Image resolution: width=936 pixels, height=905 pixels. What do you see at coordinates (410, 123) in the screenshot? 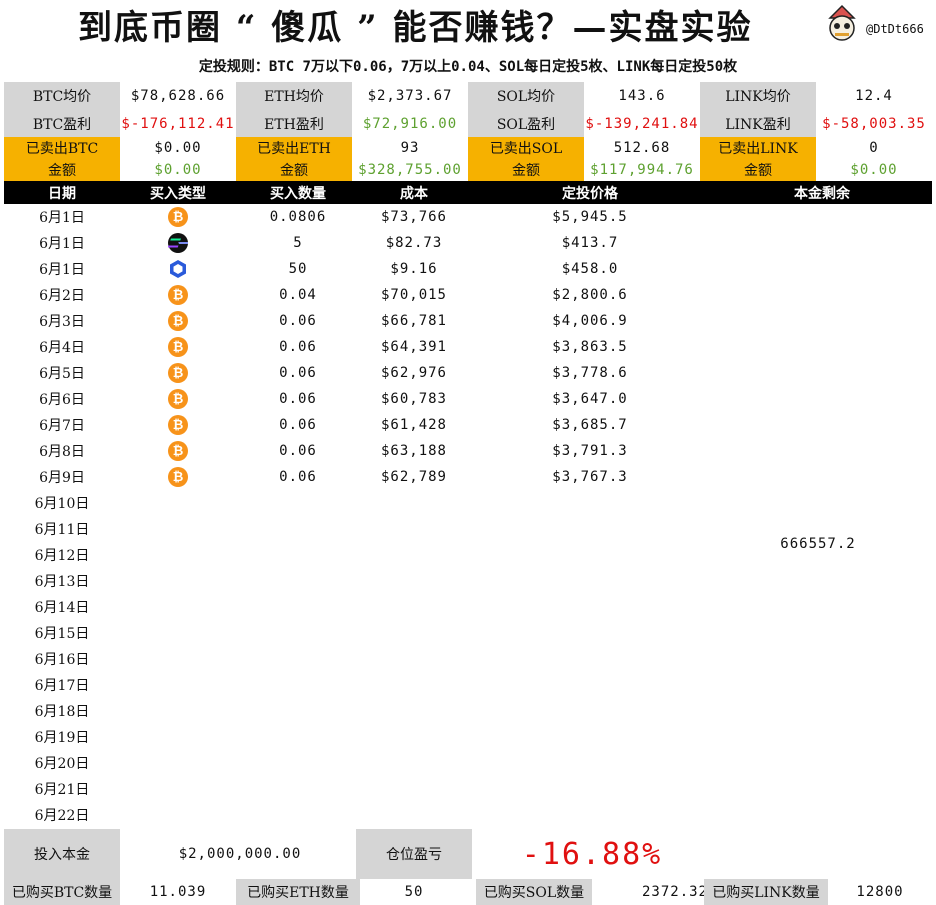
I see `eth-value-row2: $72,916.00` at bounding box center [410, 123].